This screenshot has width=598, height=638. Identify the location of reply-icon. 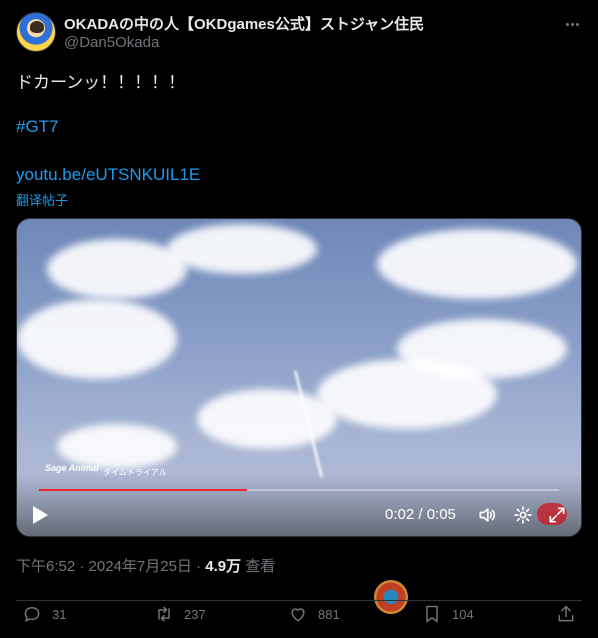
(32, 614).